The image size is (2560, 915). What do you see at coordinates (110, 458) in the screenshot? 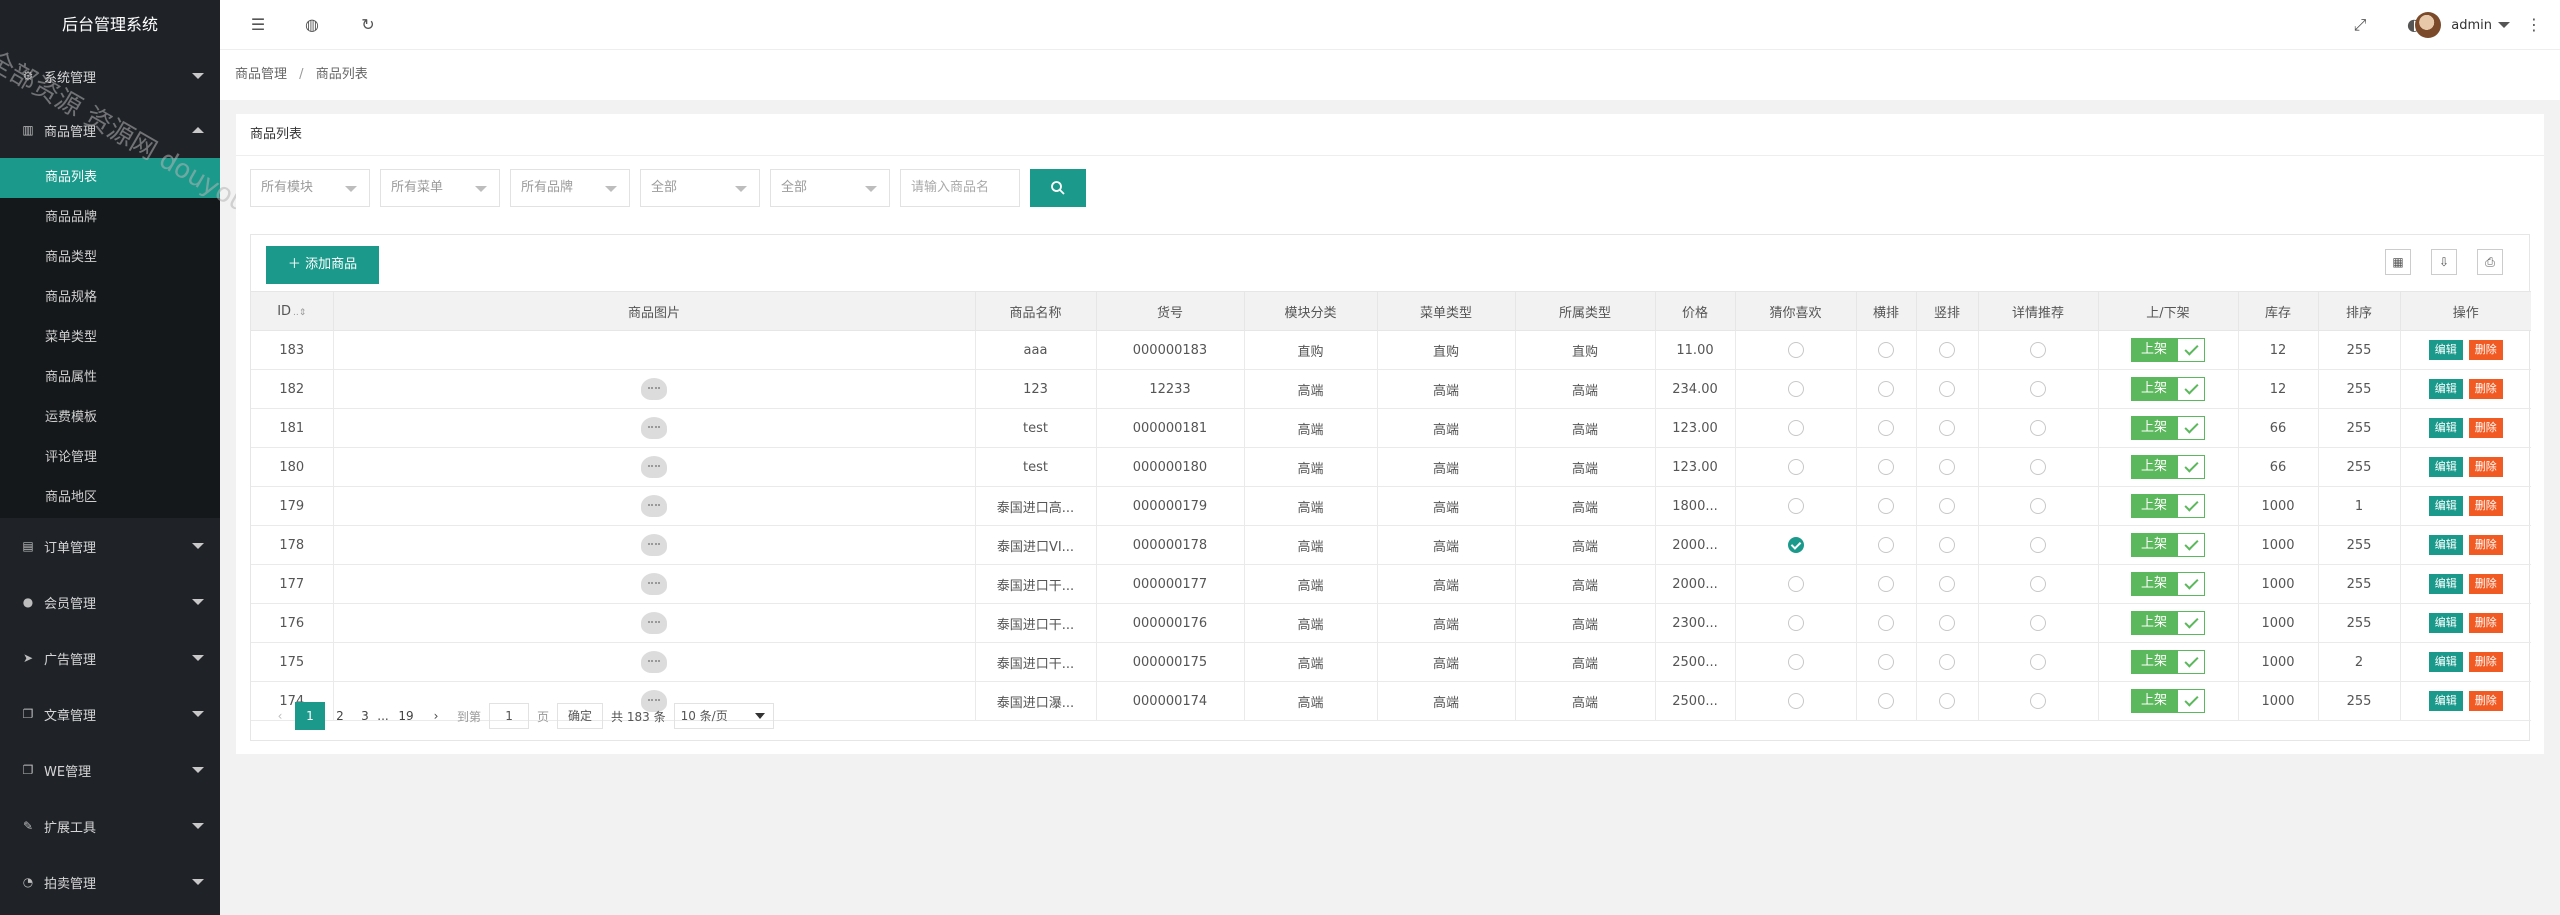
I see `sidebar-item-comments: 评论管理` at bounding box center [110, 458].